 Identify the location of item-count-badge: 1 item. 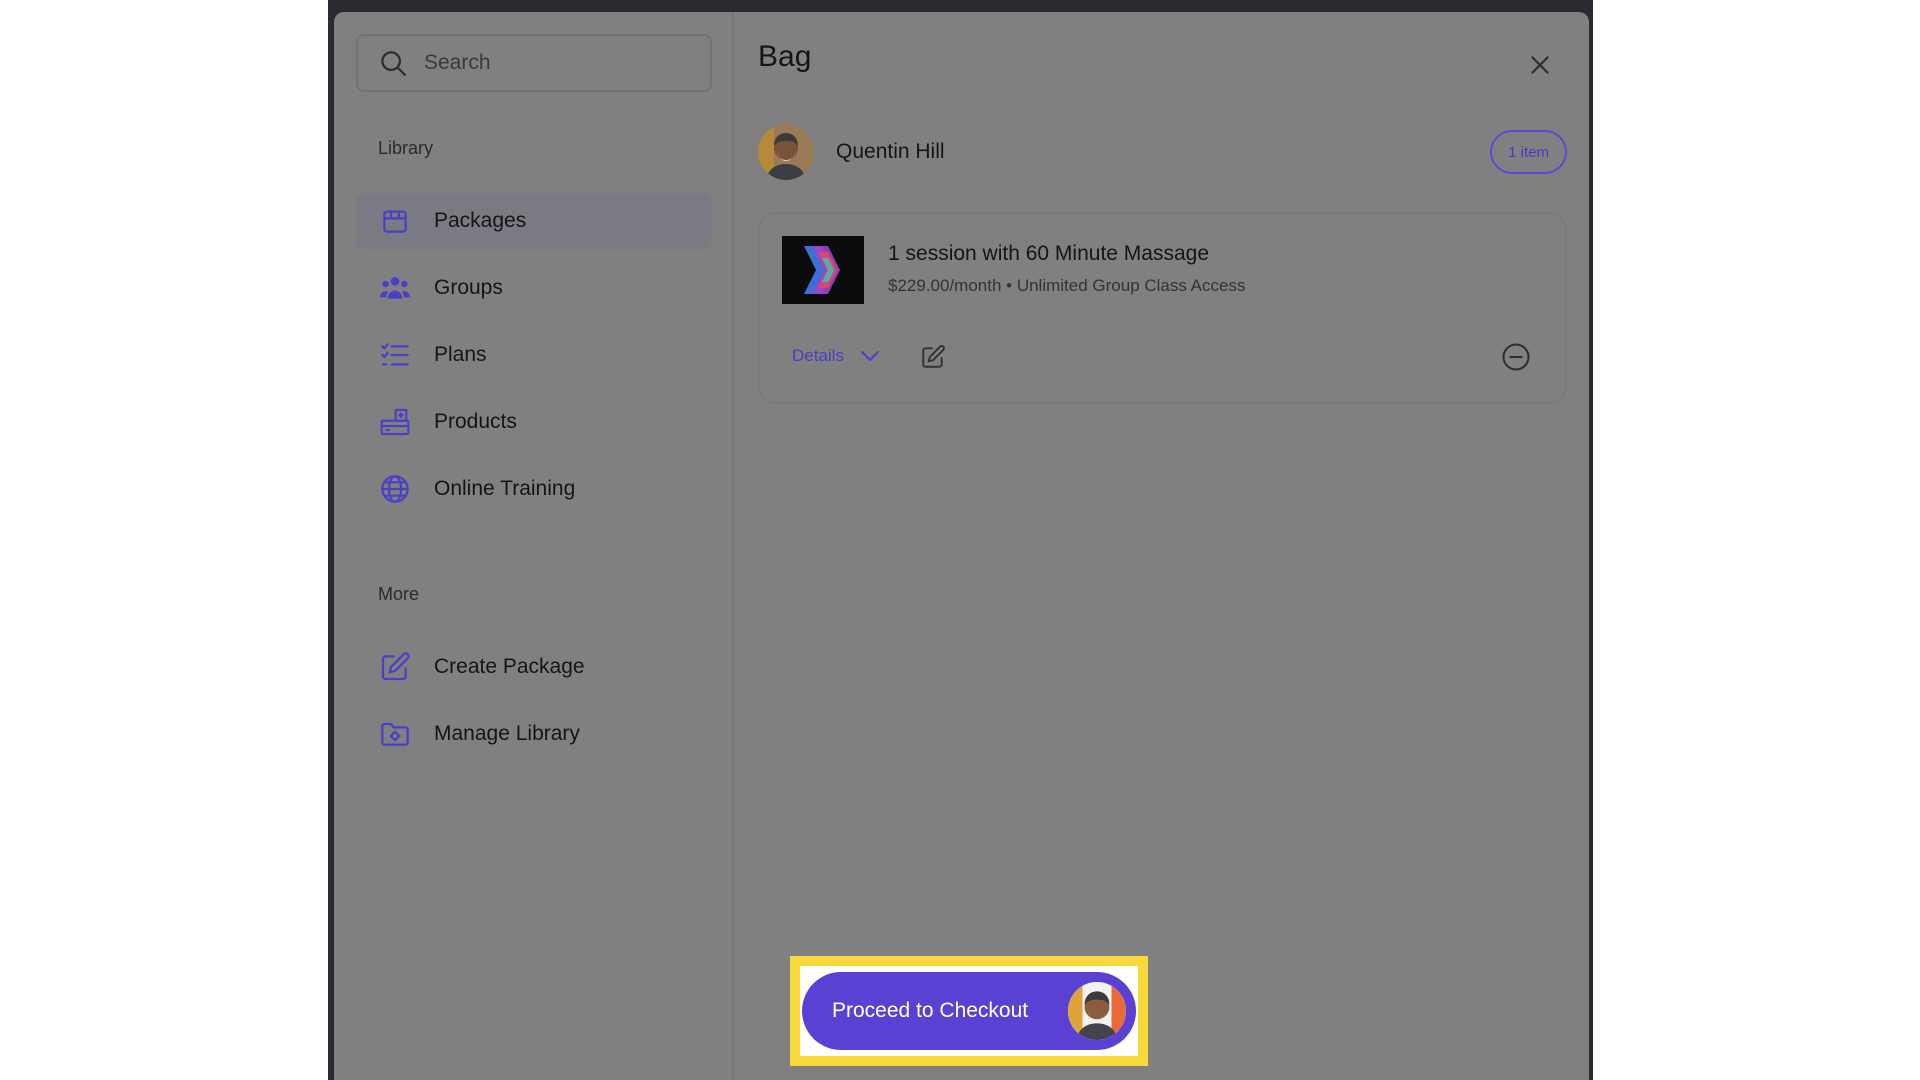
(1528, 152).